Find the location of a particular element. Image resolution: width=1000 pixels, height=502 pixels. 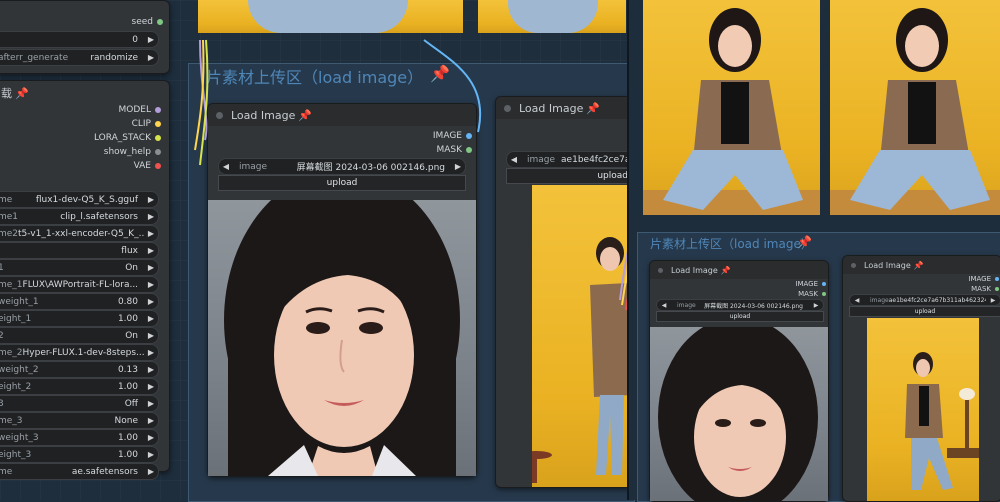

widget-label: me1 is located at coordinates (9, 216).